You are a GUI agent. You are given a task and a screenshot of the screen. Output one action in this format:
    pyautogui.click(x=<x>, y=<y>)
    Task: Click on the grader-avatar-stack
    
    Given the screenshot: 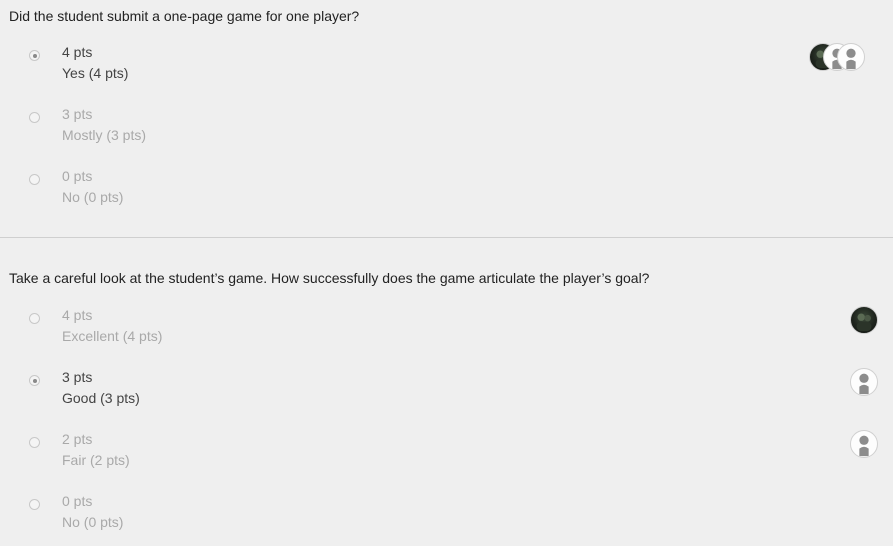 What is the action you would take?
    pyautogui.click(x=837, y=57)
    